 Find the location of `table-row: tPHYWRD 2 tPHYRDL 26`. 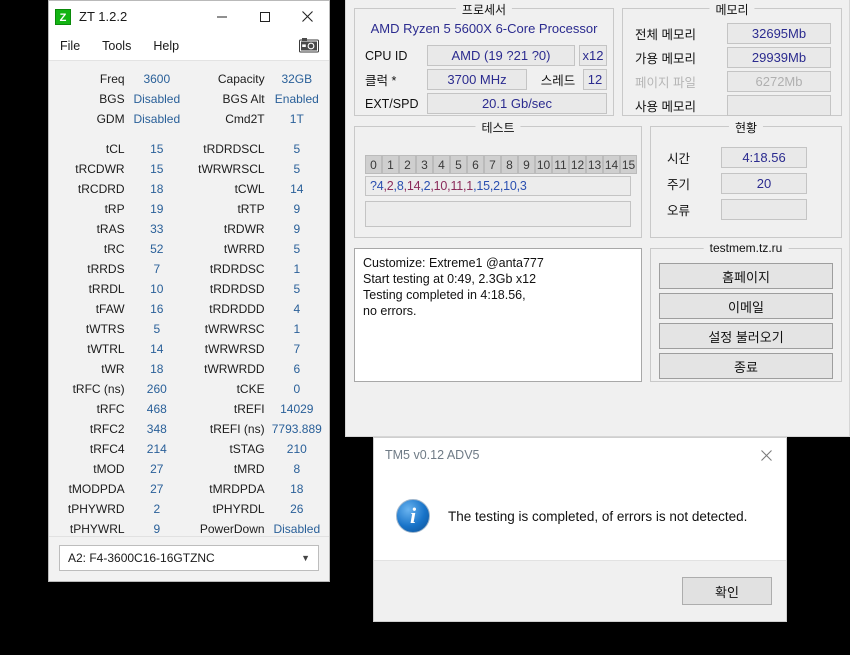

table-row: tPHYWRD 2 tPHYRDL 26 is located at coordinates (189, 509).